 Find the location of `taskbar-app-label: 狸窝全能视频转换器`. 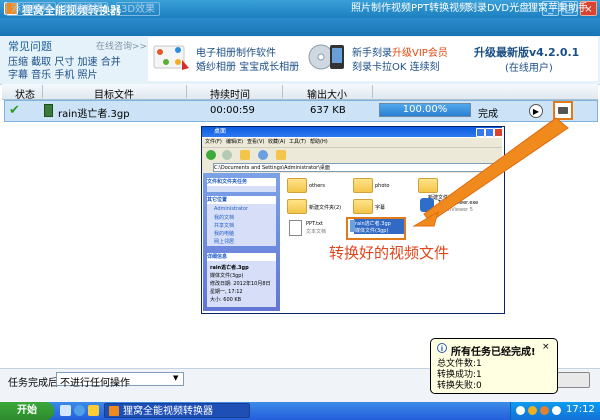

taskbar-app-label: 狸窝全能视频转换器 is located at coordinates (168, 411).